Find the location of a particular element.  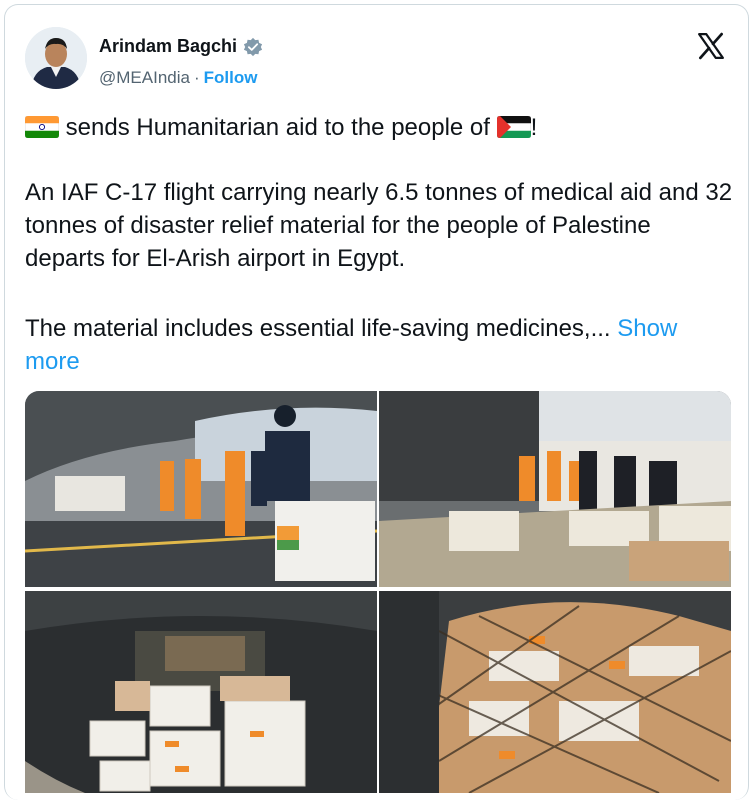

photo-cargo-ramp is located at coordinates (555, 489).